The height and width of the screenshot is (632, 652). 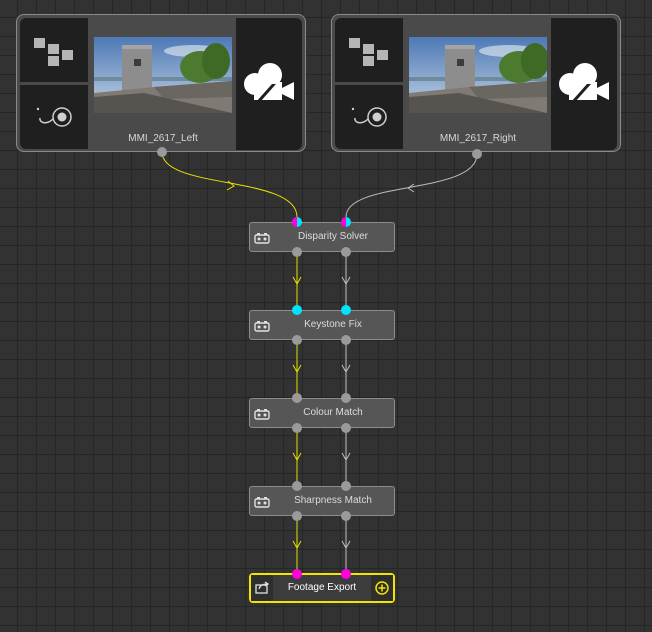 What do you see at coordinates (333, 500) in the screenshot?
I see `node-label: Sharpness Match` at bounding box center [333, 500].